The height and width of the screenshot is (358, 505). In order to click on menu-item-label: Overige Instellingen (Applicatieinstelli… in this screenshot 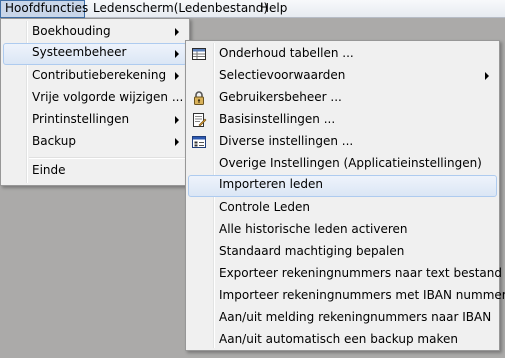, I will do `click(350, 163)`.